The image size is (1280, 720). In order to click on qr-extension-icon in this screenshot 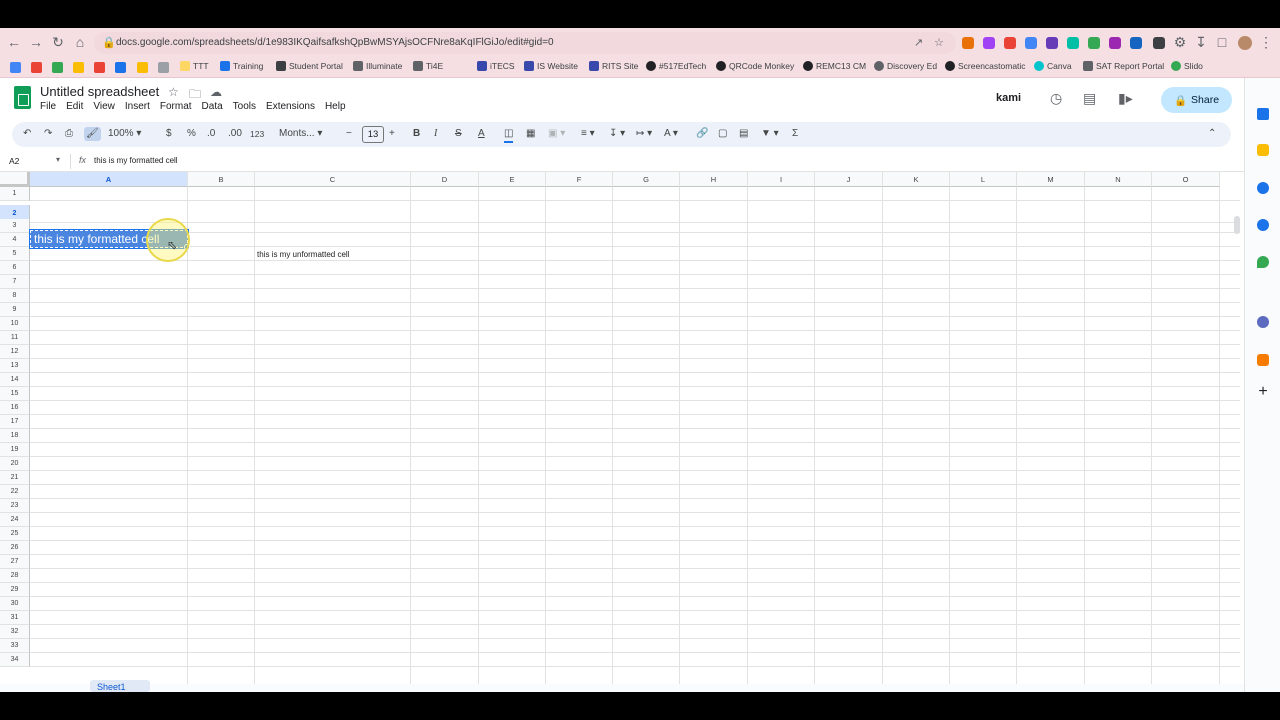, I will do `click(1159, 43)`.